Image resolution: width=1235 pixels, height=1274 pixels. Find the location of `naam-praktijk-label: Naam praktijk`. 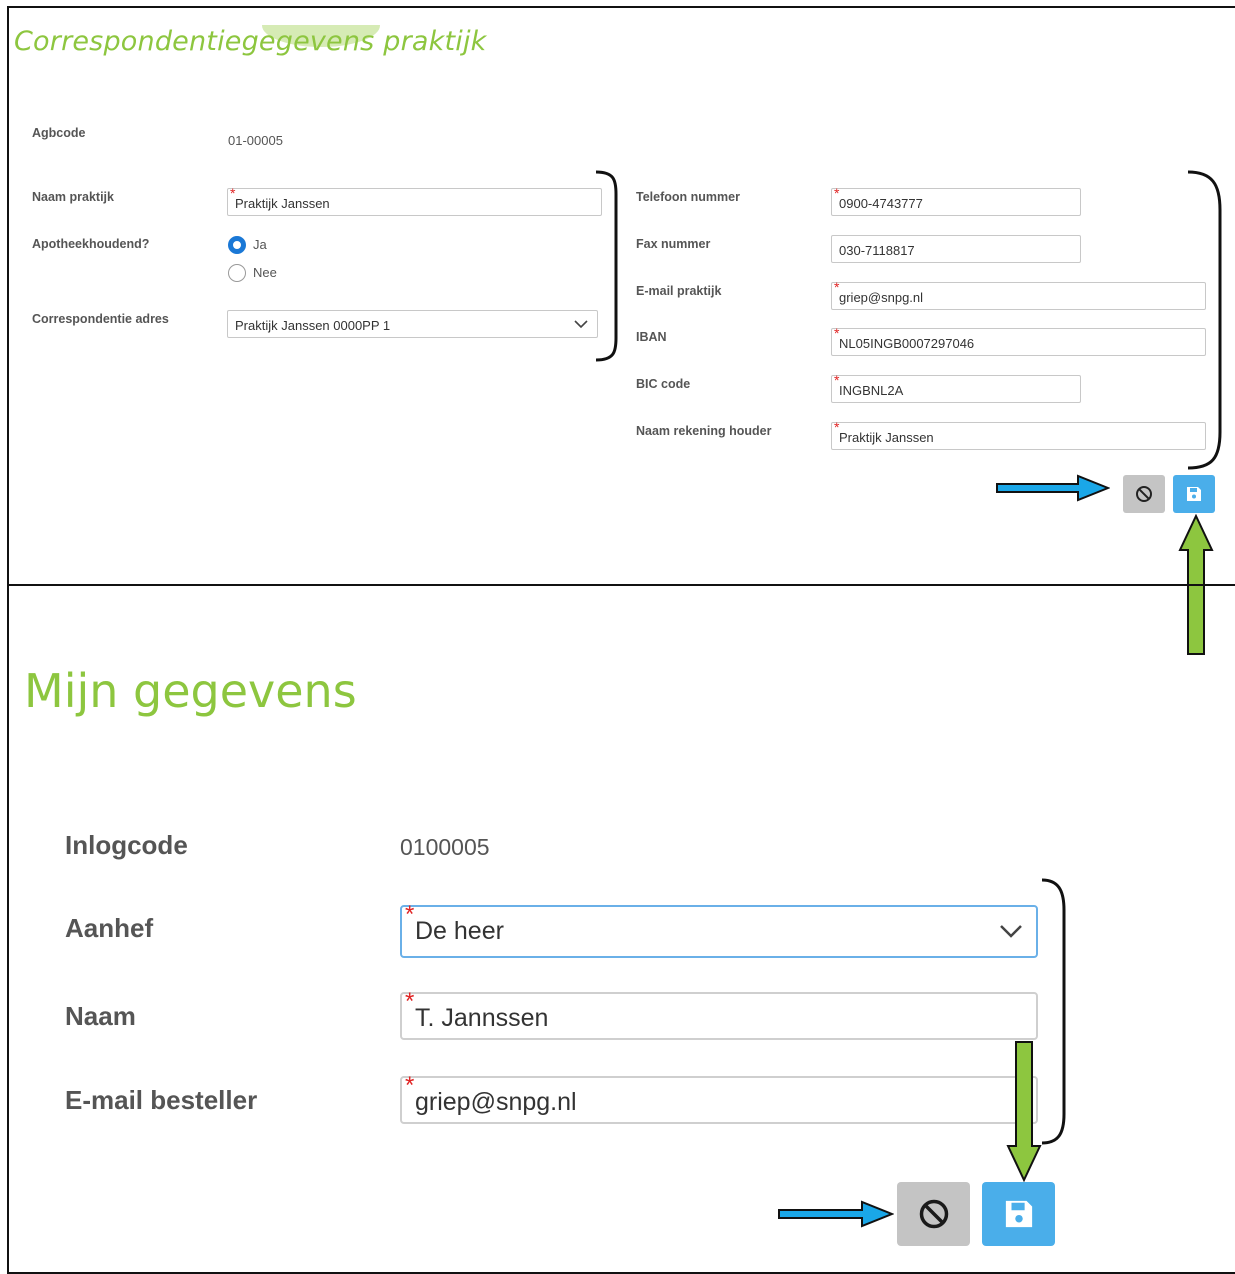

naam-praktijk-label: Naam praktijk is located at coordinates (73, 197).